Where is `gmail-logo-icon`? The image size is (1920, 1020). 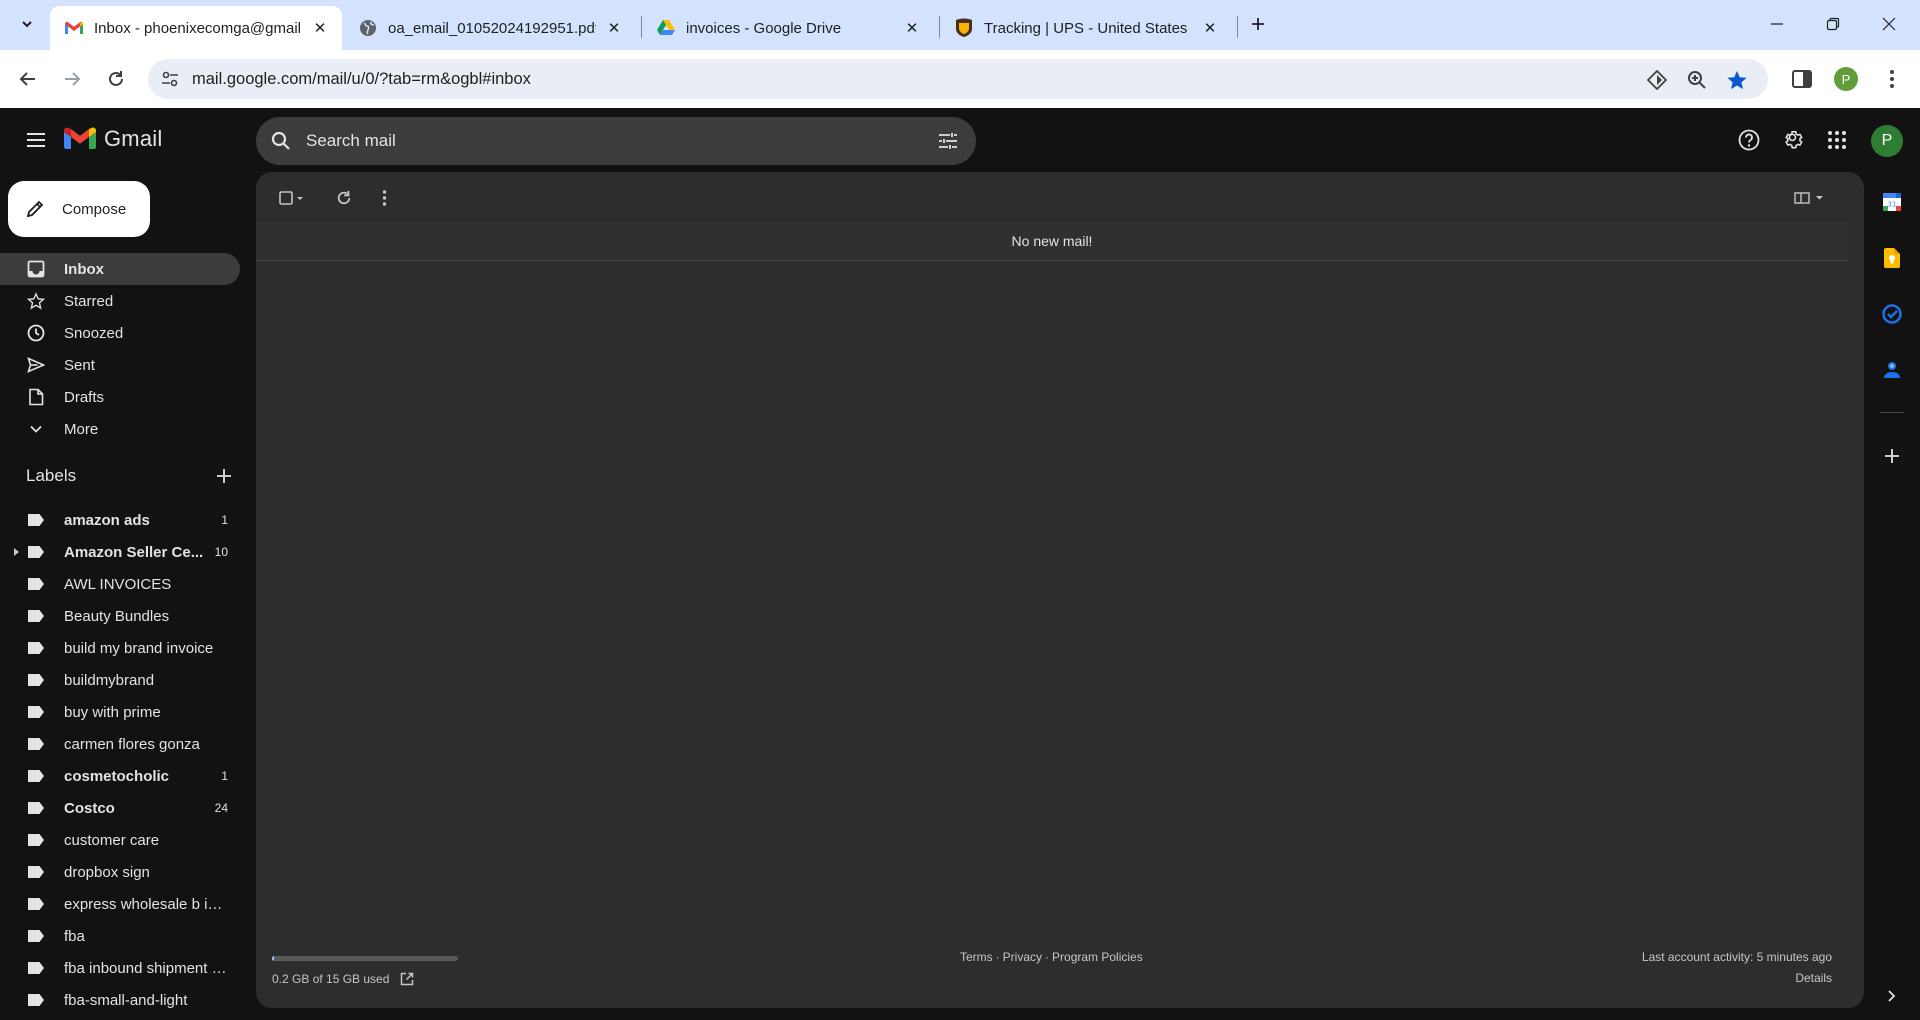 gmail-logo-icon is located at coordinates (80, 138).